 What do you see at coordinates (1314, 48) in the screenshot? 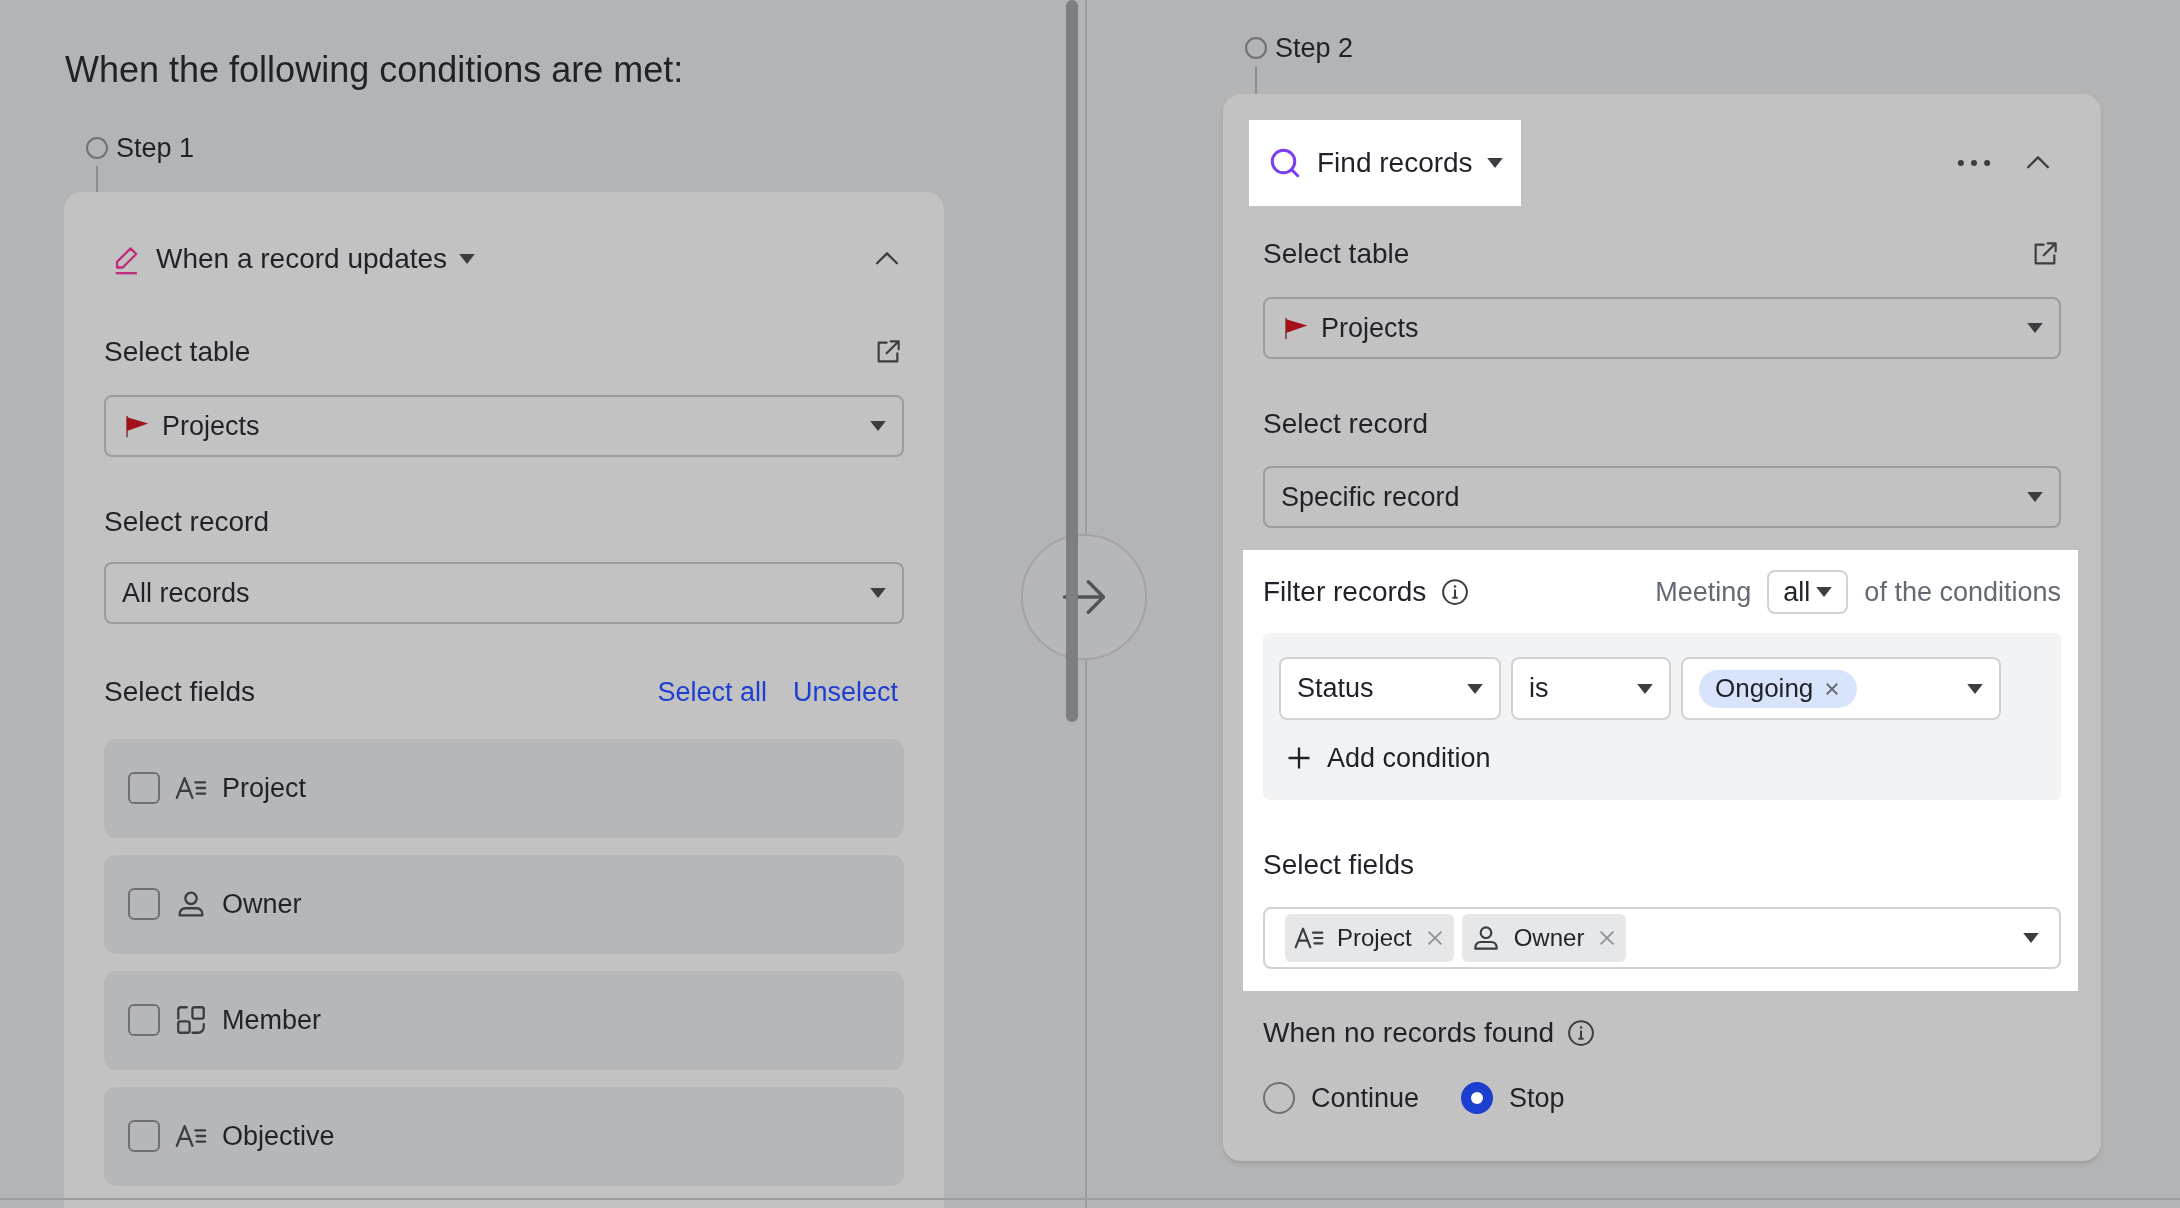
I see `step-label: Step 2` at bounding box center [1314, 48].